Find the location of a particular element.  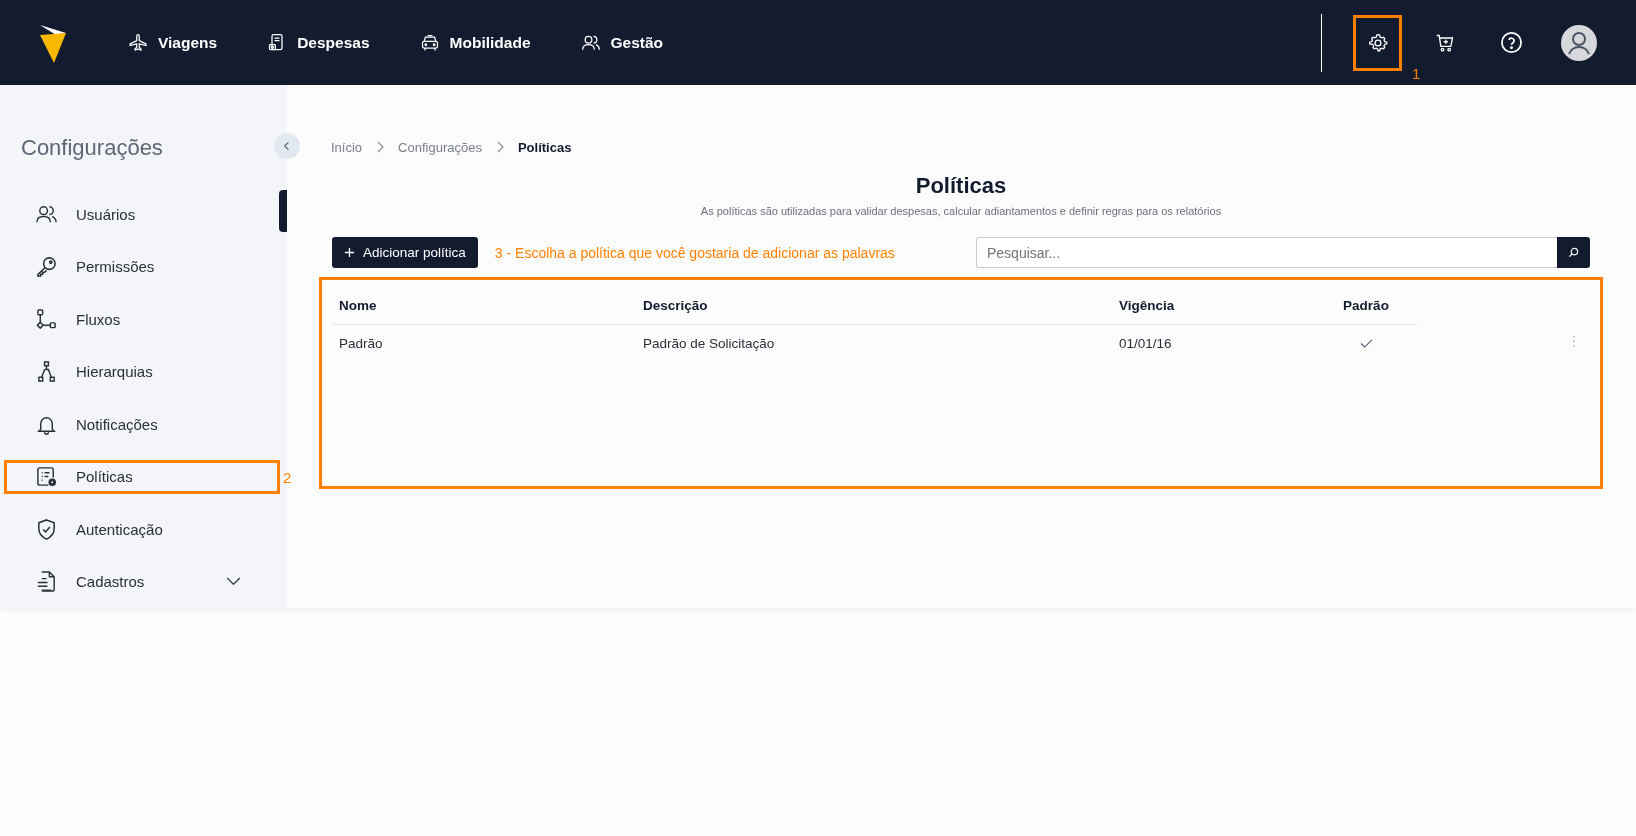

breadcrumb-link: Início is located at coordinates (347, 147).